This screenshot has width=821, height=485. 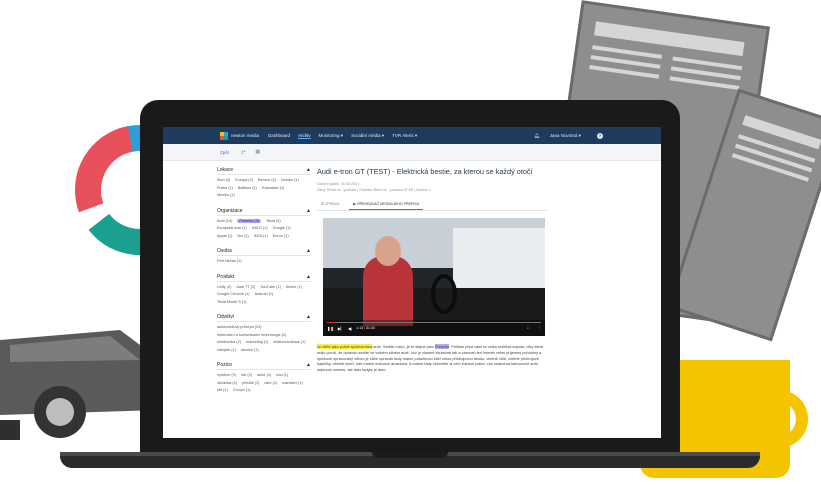 I want to click on facet-tag: Evropa (2), so click(x=244, y=180).